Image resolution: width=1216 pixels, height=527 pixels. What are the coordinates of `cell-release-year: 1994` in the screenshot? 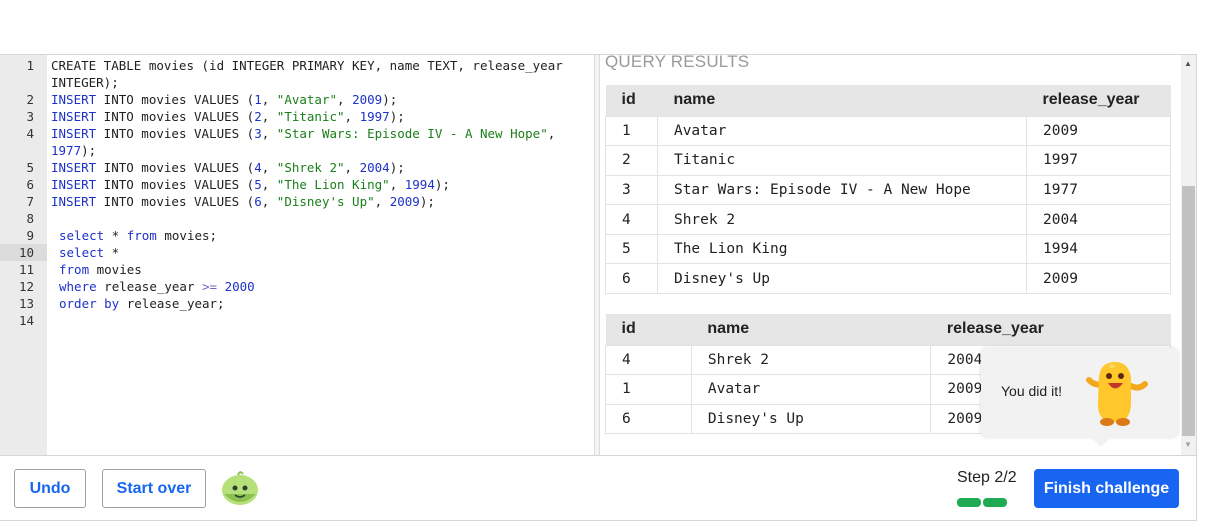 It's located at (1098, 248).